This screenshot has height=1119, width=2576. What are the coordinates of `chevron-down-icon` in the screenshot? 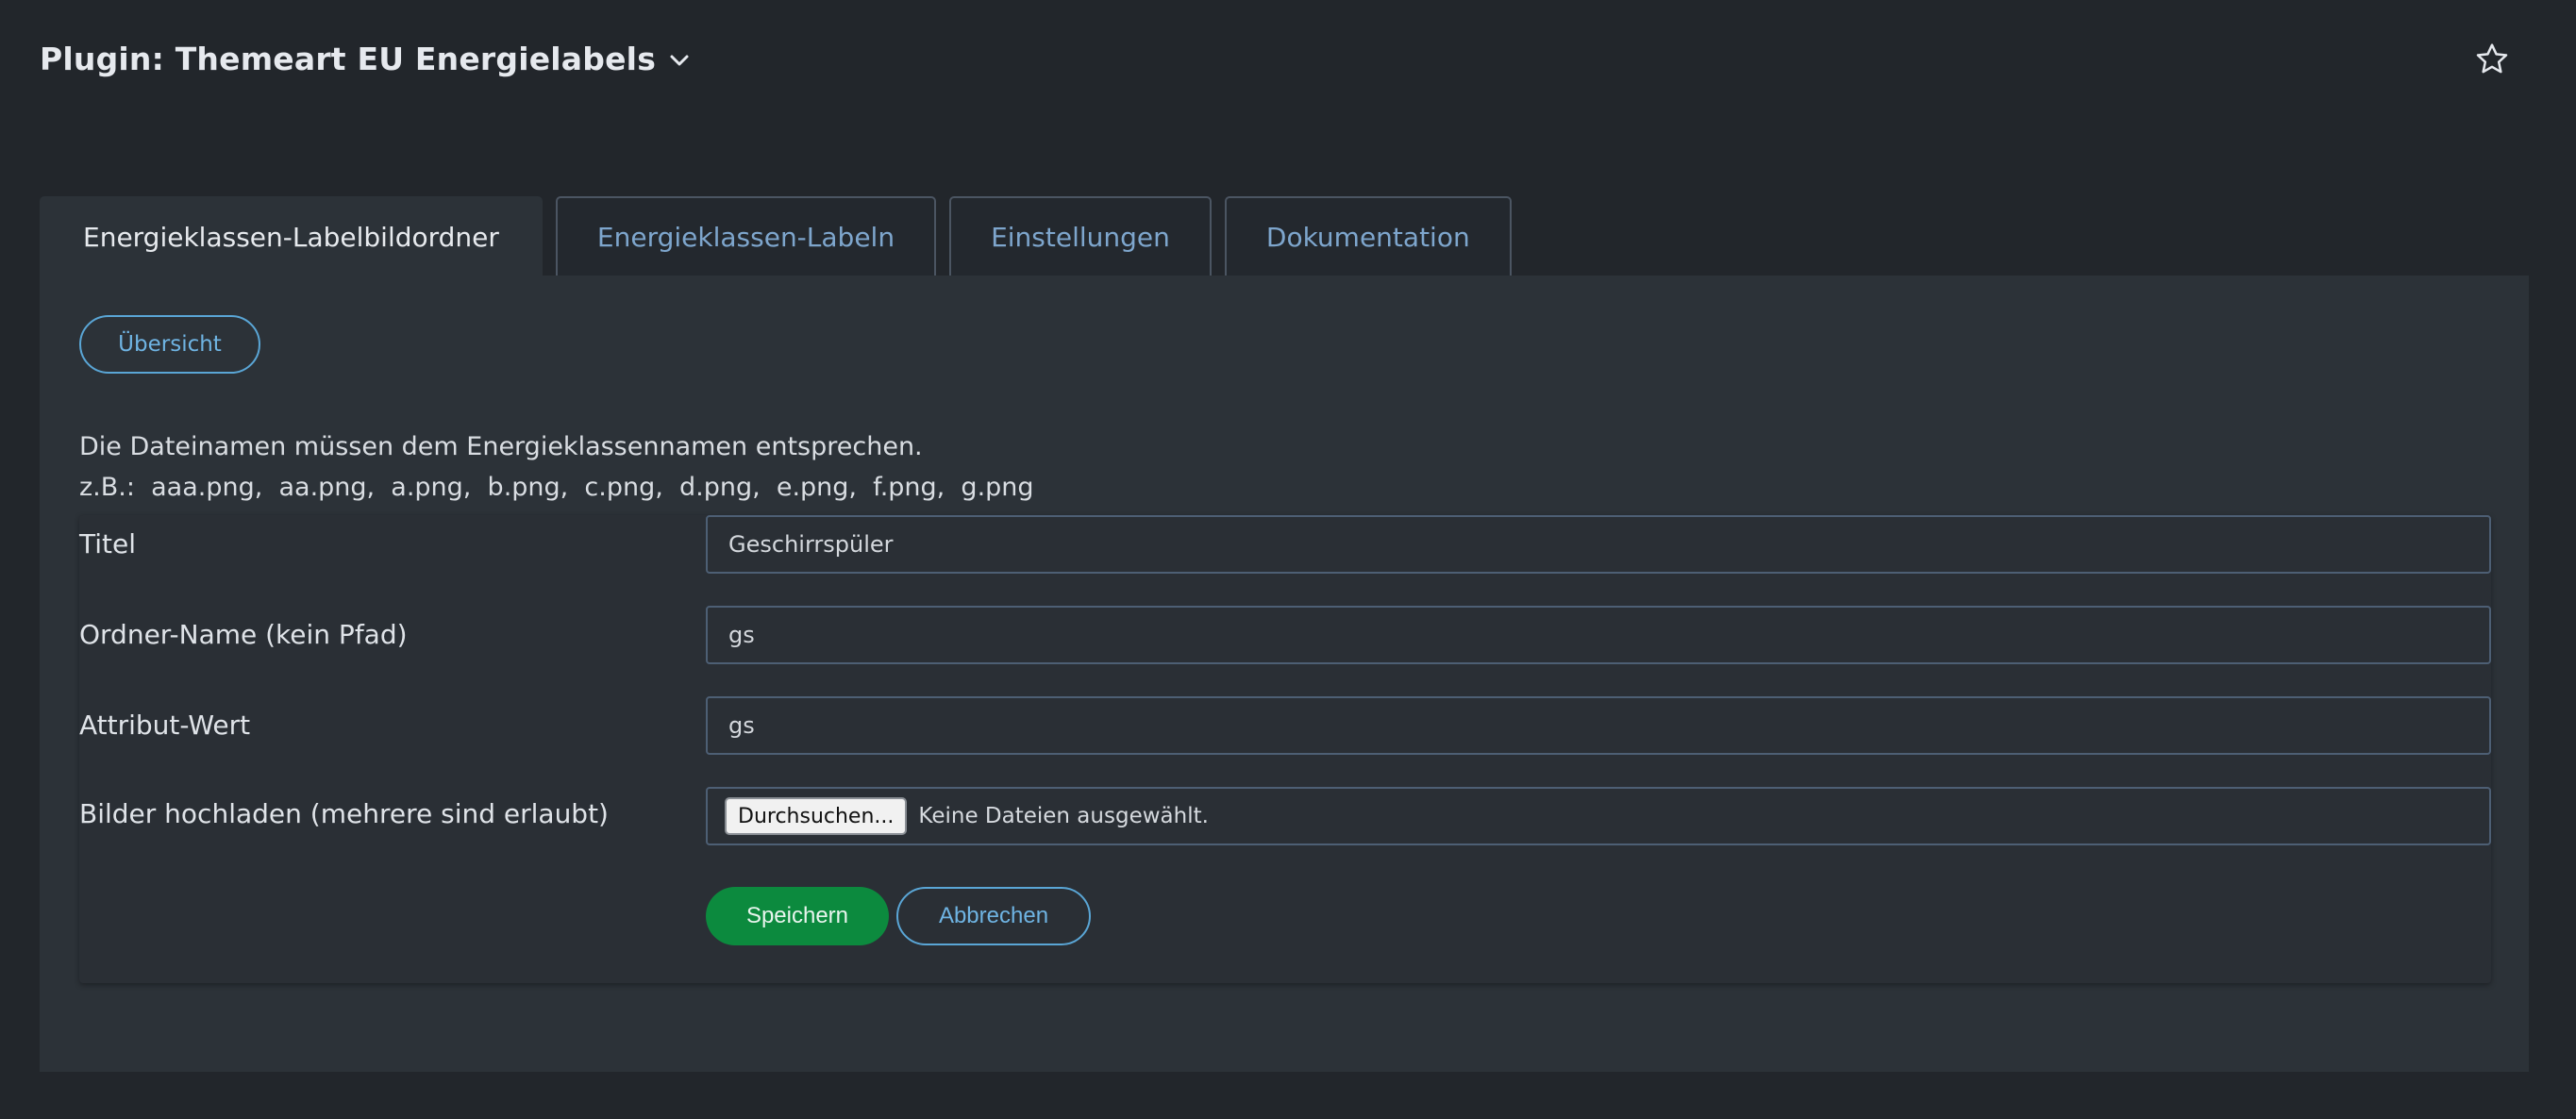 It's located at (679, 60).